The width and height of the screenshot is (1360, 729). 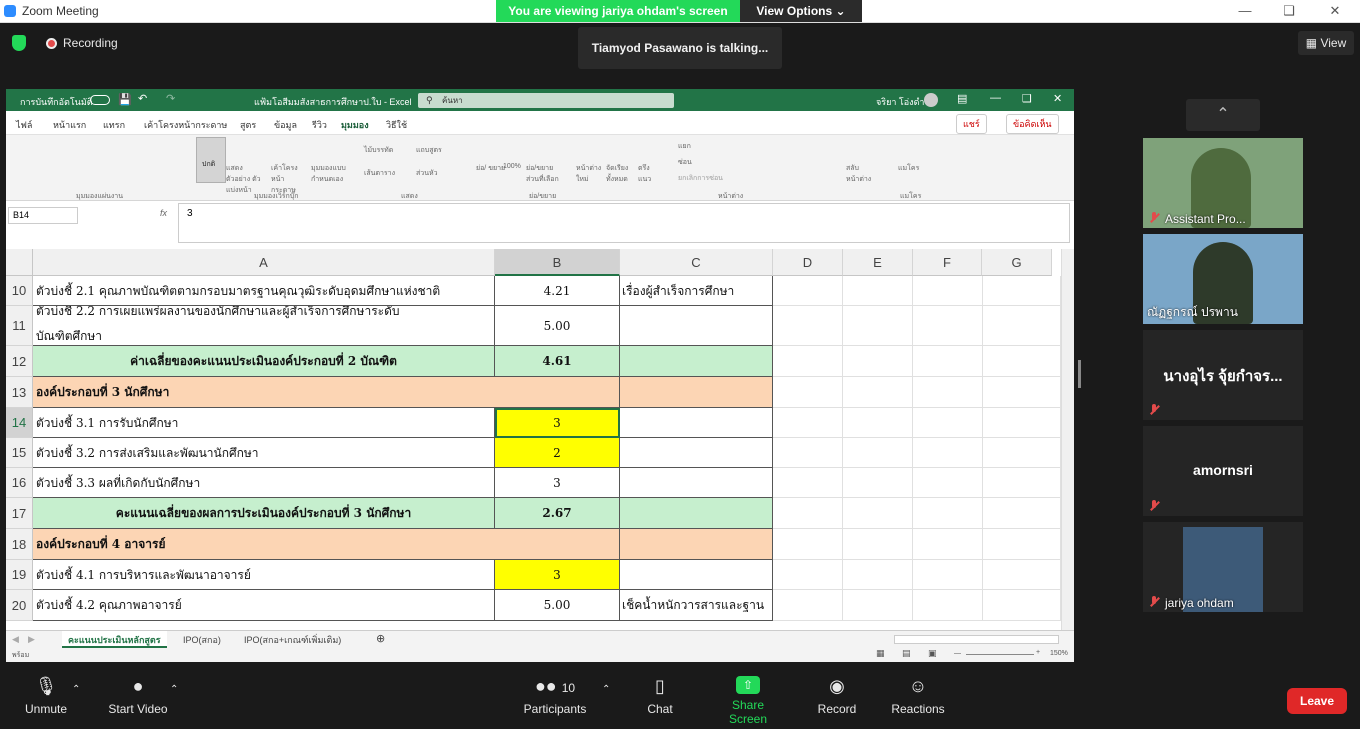 What do you see at coordinates (545, 174) in the screenshot?
I see `zoom-selection-button: ย่อ/ขยาย ส่วนที่เลือก` at bounding box center [545, 174].